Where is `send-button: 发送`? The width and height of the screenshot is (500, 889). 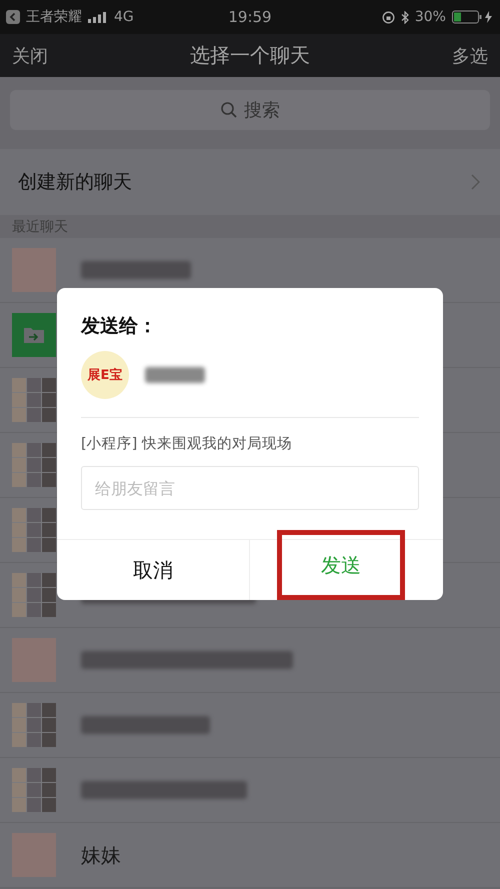
send-button: 发送 is located at coordinates (341, 565).